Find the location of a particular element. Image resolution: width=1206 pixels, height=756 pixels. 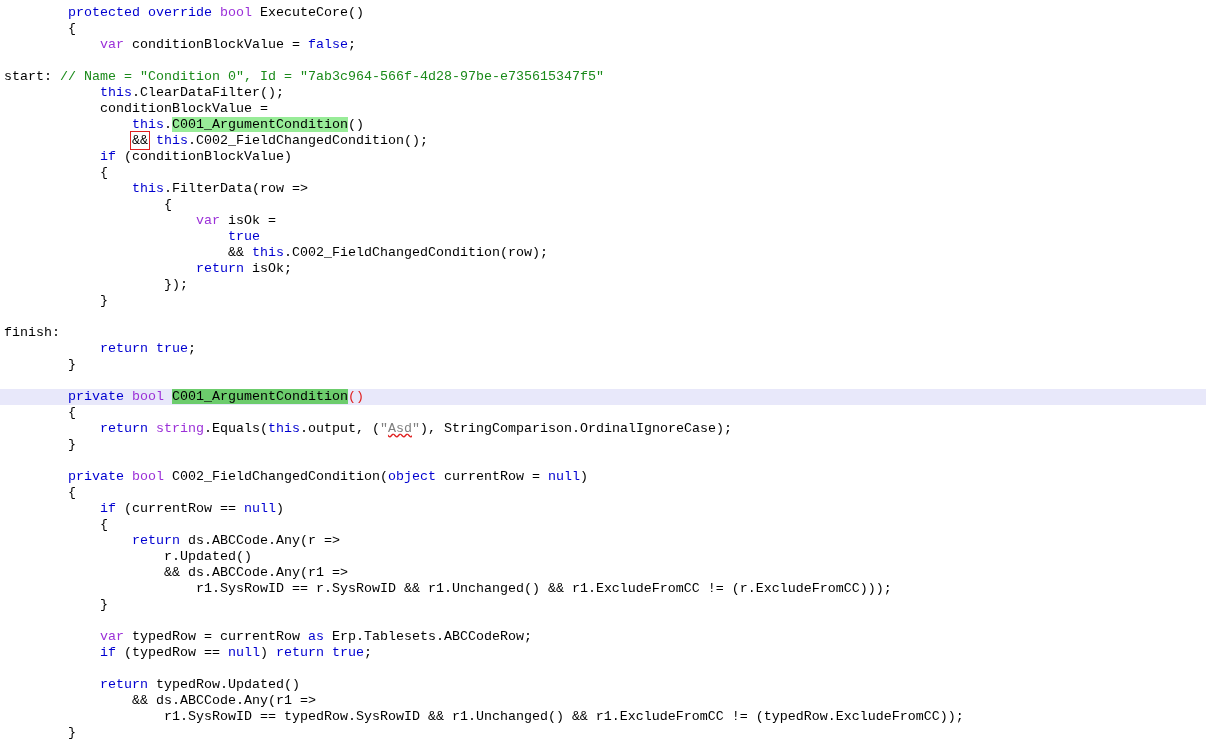

code-line: r1.SysRowID == typedRow.SysRowID && r1.Unchanged() && r1.ExcludeFromCC != (typedRow.ExcludeFromCC)); is located at coordinates (563, 717).